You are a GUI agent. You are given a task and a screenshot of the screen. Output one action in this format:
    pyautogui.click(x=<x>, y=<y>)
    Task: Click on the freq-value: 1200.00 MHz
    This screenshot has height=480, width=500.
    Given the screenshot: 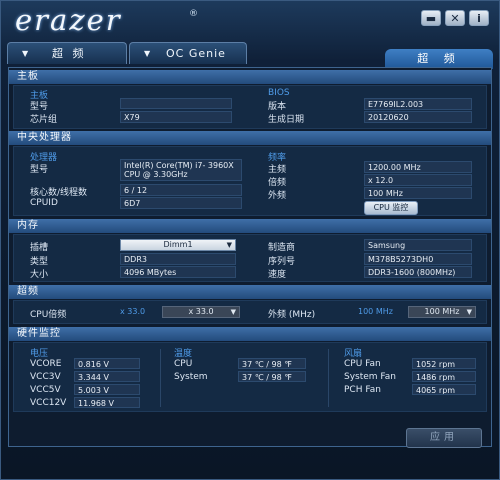 What is the action you would take?
    pyautogui.click(x=418, y=167)
    